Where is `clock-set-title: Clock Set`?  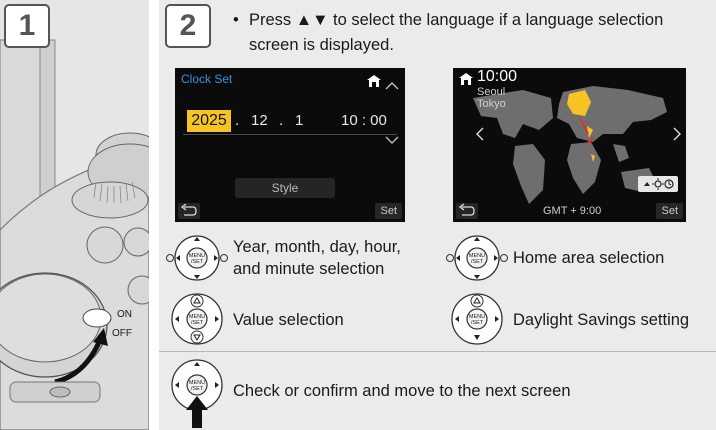 clock-set-title: Clock Set is located at coordinates (207, 79).